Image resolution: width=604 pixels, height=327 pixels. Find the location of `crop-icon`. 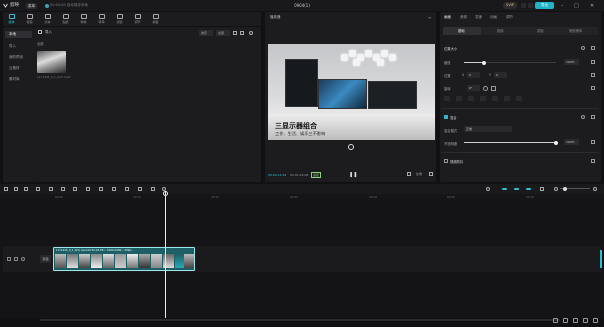

crop-icon is located at coordinates (409, 174).